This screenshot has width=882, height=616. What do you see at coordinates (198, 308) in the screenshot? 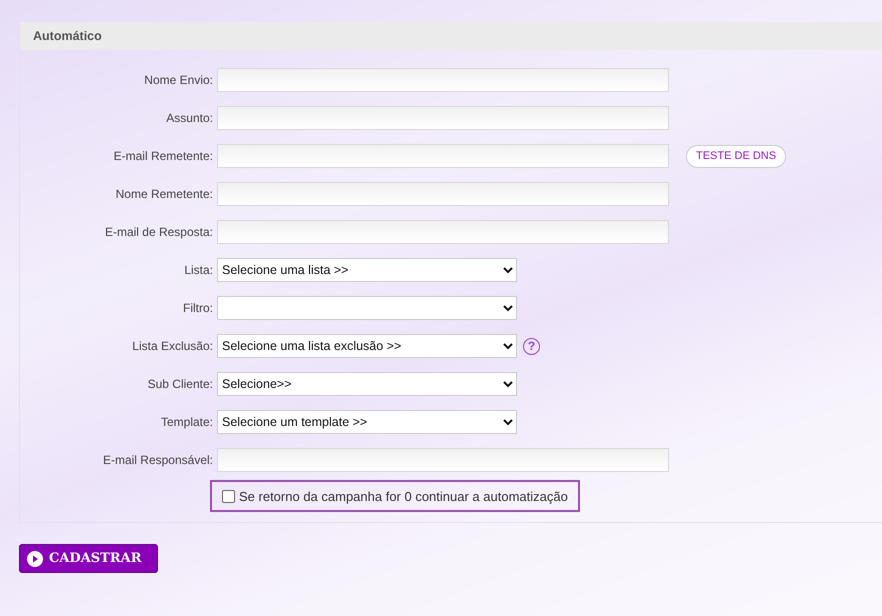
I see `field-label: Filtro:` at bounding box center [198, 308].